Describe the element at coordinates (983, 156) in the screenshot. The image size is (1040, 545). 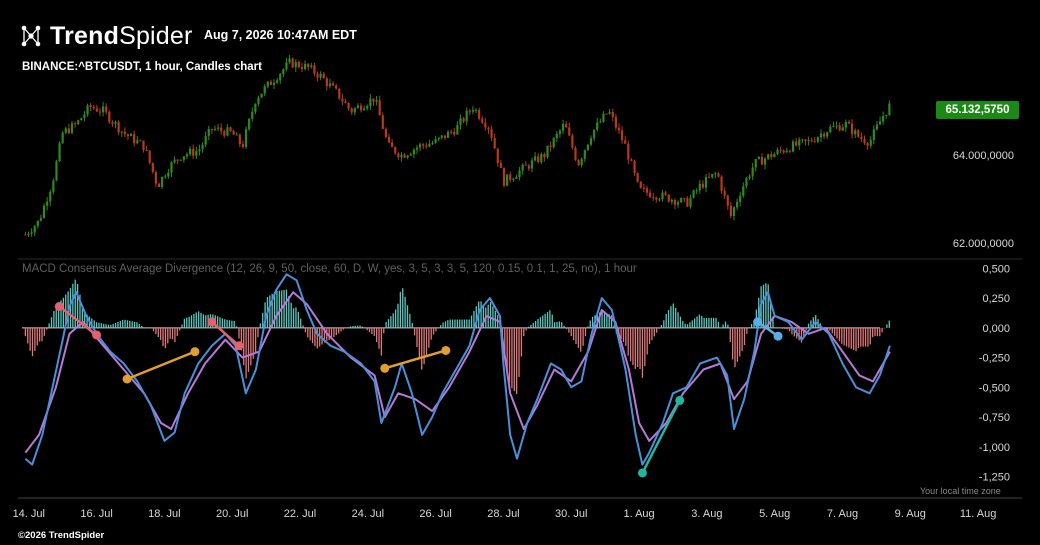
I see `price-tick-label: 64.000,0000` at that location.